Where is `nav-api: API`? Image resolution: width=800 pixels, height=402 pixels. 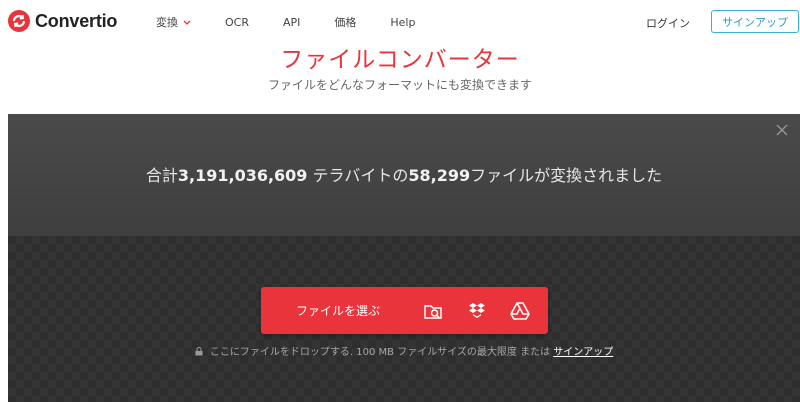 nav-api: API is located at coordinates (291, 22).